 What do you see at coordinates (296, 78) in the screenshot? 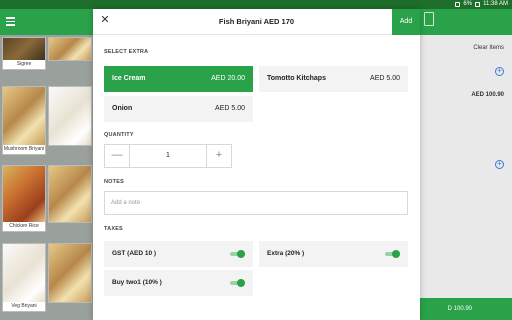
I see `extra-name: Tomotto Kitchaps` at bounding box center [296, 78].